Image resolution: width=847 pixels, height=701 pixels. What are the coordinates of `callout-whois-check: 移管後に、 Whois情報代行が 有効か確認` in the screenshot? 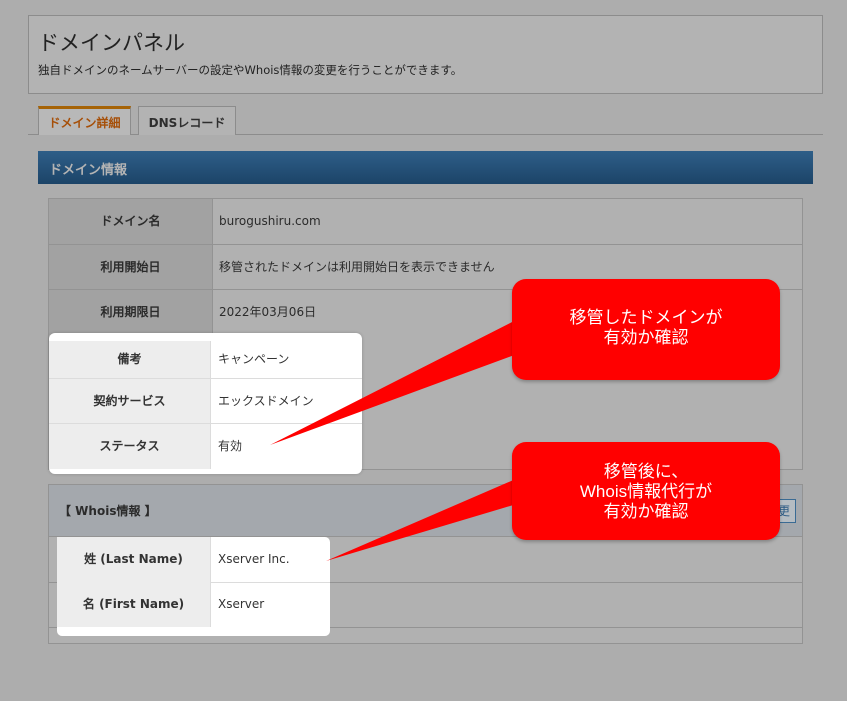 It's located at (646, 491).